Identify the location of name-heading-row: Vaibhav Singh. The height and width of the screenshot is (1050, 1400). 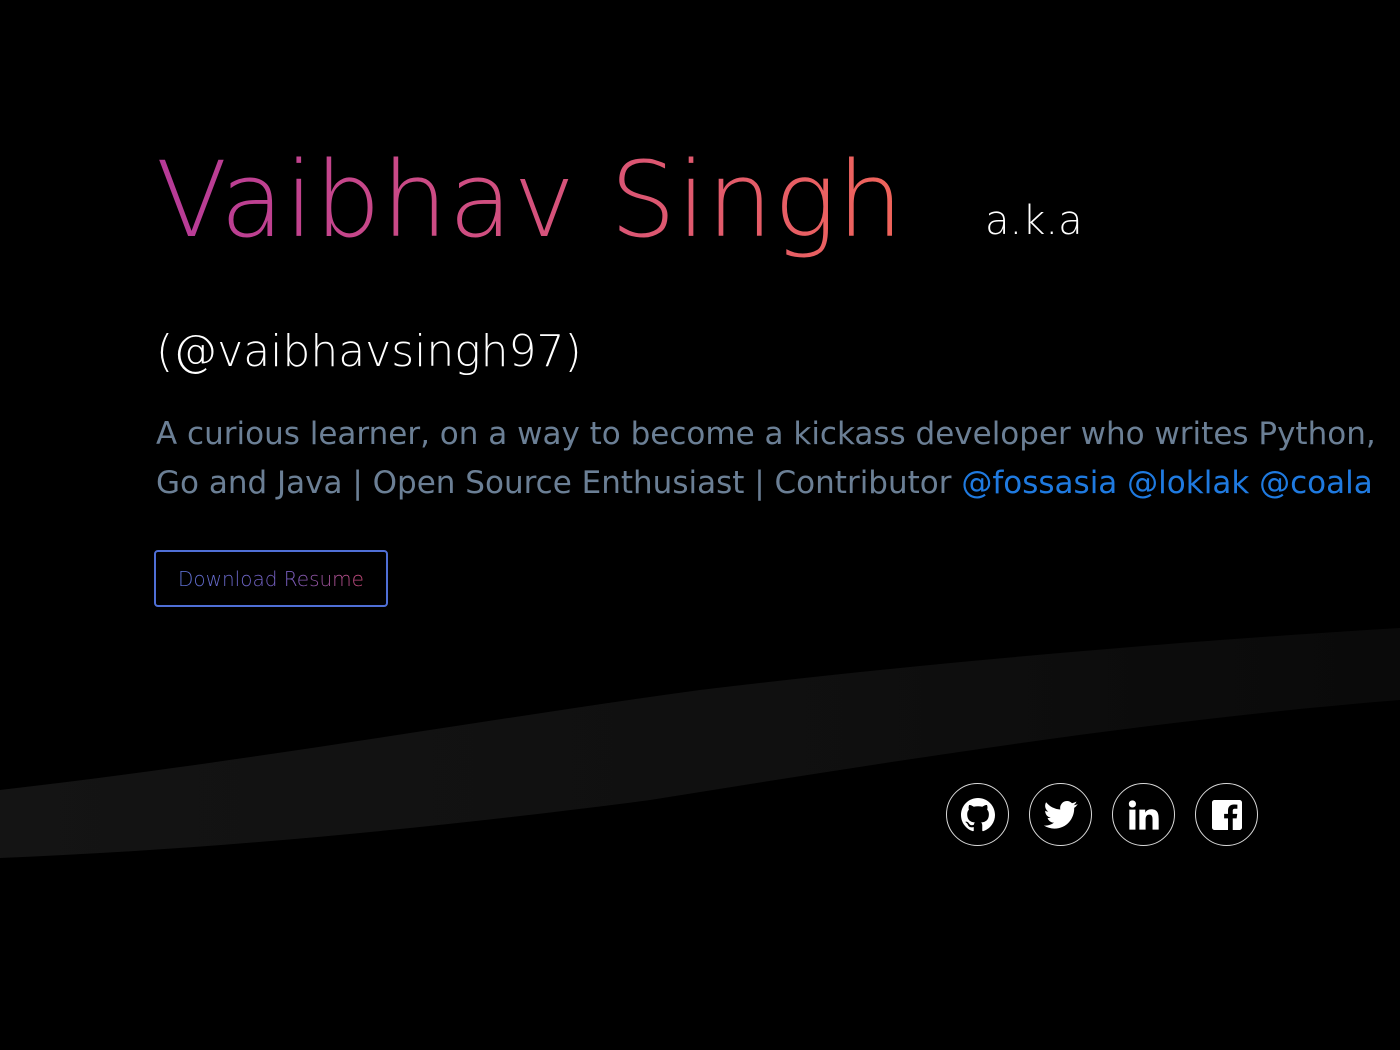
(530, 205).